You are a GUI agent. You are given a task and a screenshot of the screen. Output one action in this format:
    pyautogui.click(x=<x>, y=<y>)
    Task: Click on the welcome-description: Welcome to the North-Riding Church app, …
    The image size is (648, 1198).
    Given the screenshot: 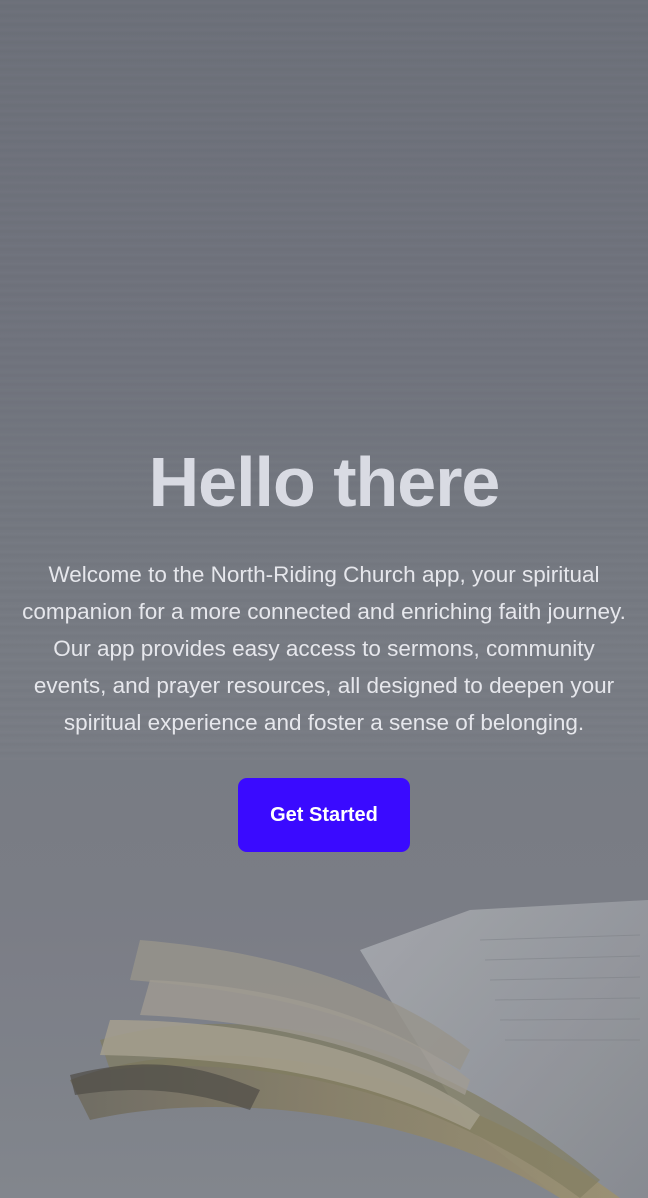 What is the action you would take?
    pyautogui.click(x=324, y=648)
    